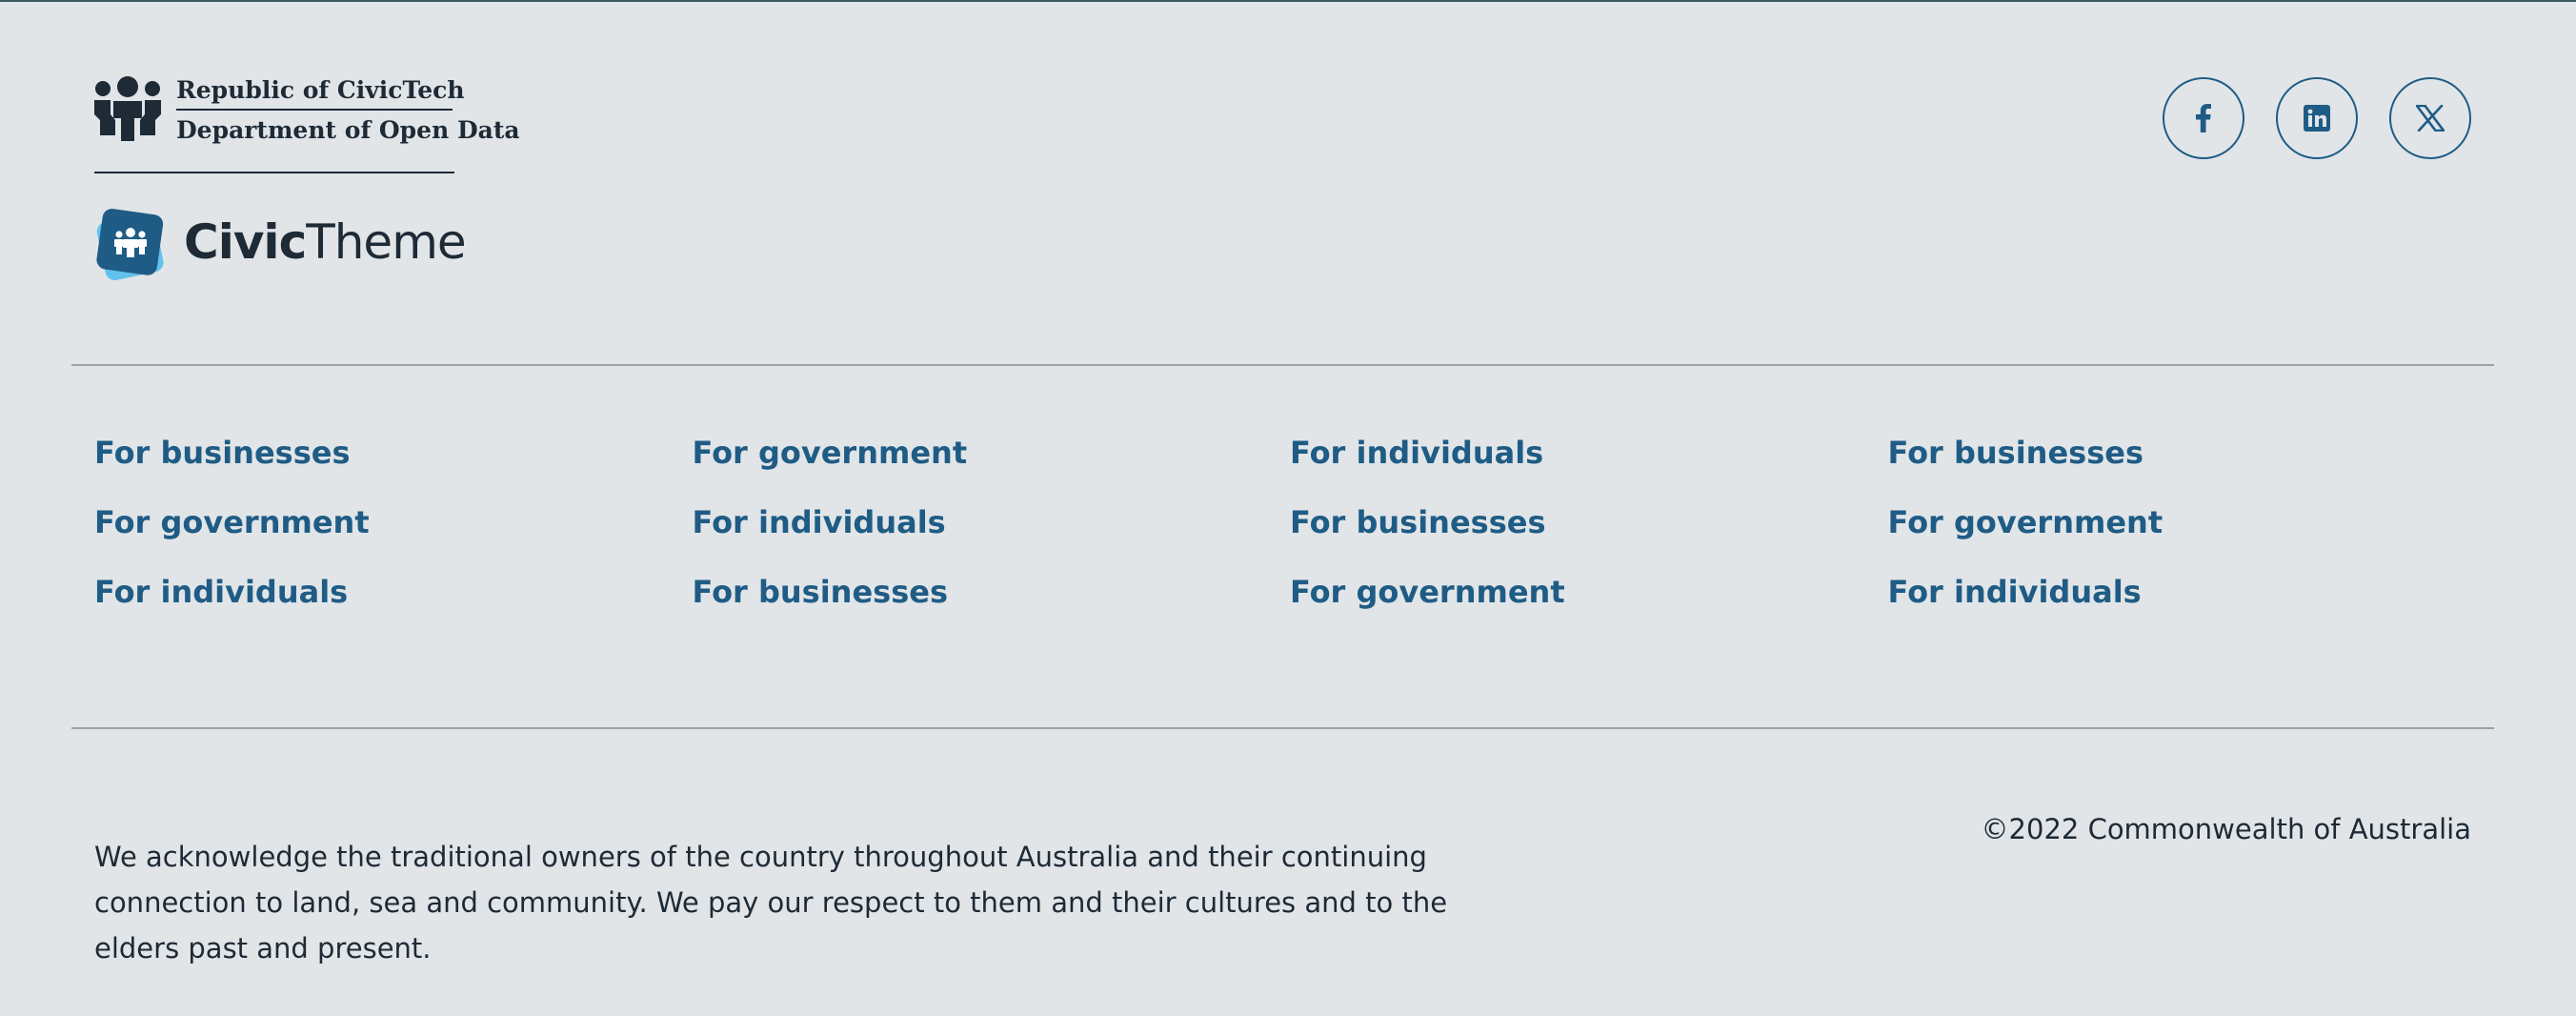 The width and height of the screenshot is (2576, 1016). Describe the element at coordinates (245, 242) in the screenshot. I see `wordmark-bold: Civic` at that location.